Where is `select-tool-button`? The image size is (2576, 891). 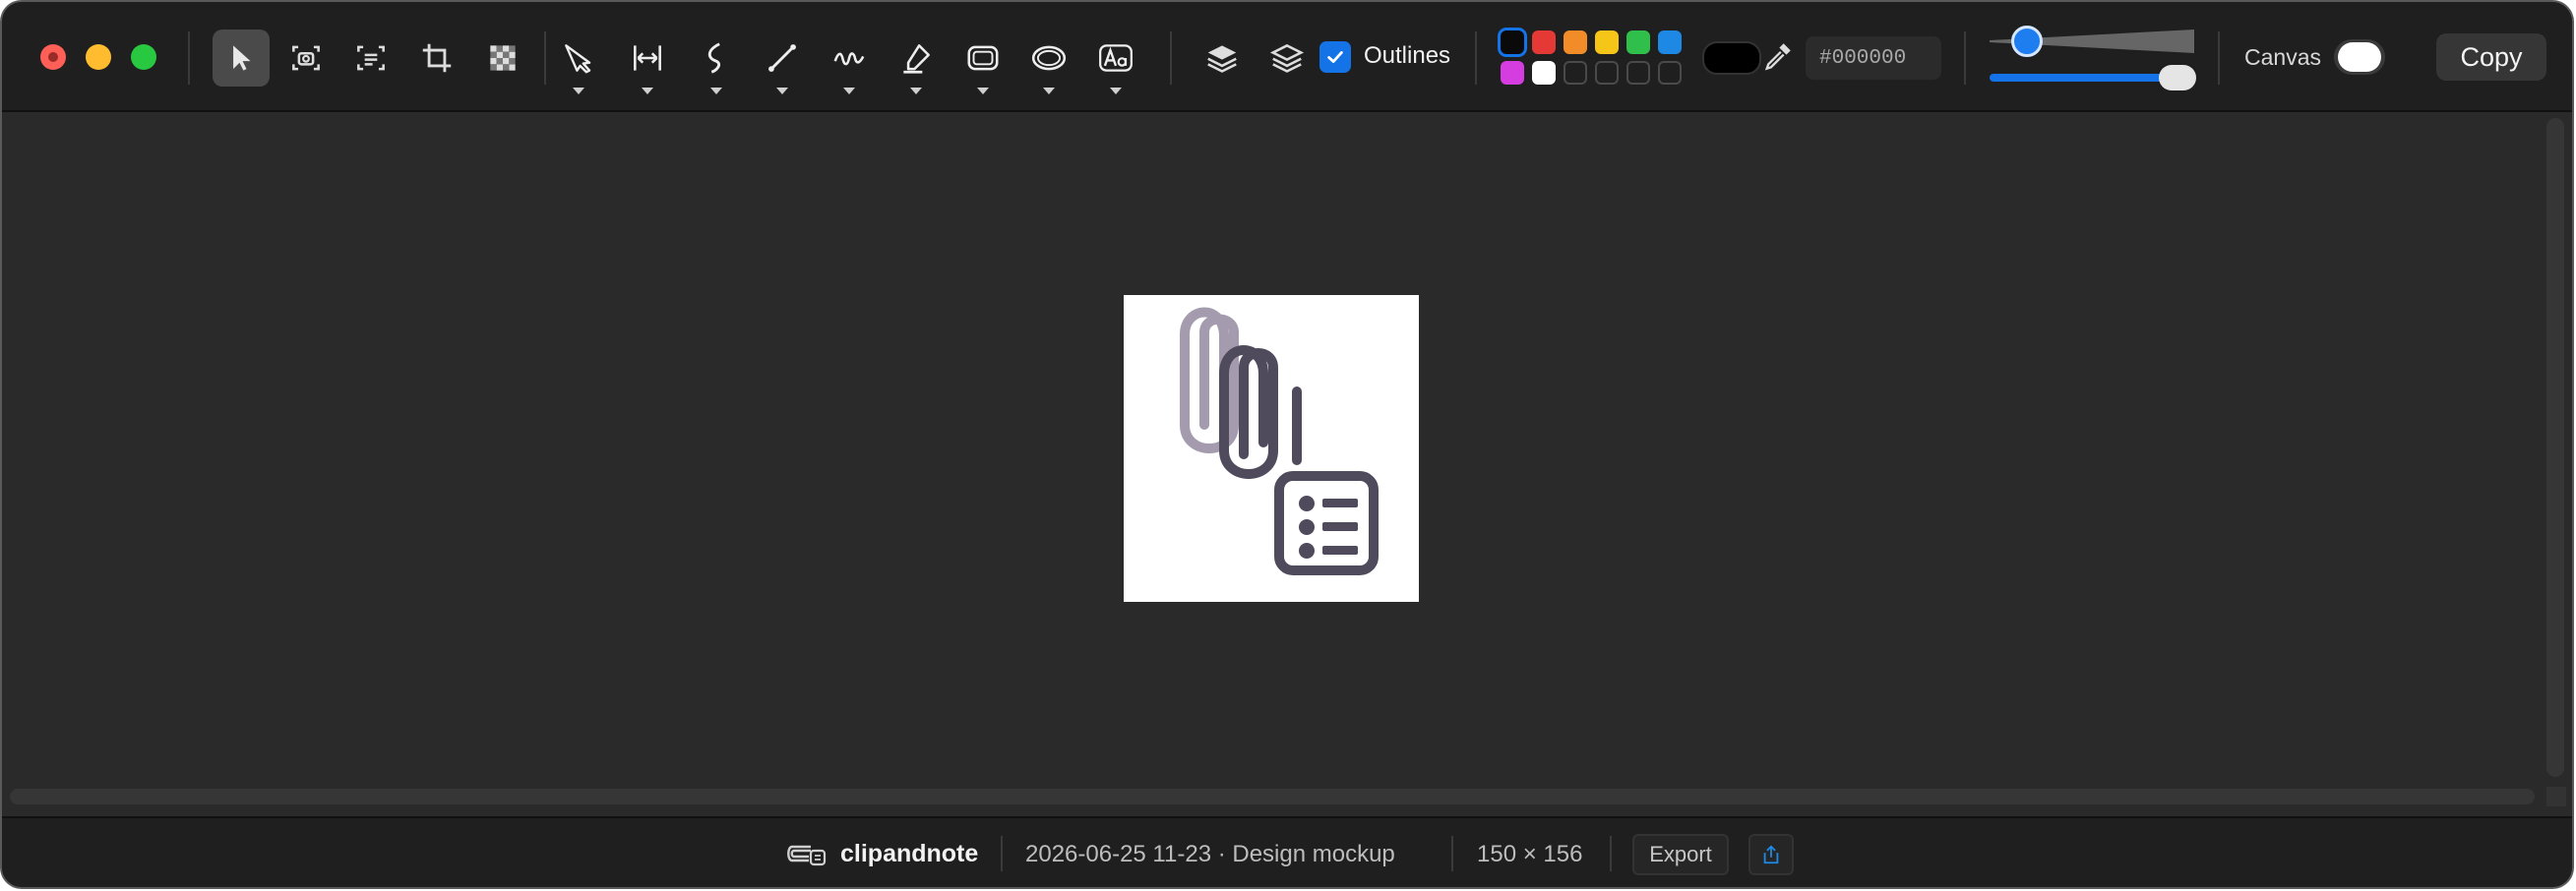
select-tool-button is located at coordinates (241, 58).